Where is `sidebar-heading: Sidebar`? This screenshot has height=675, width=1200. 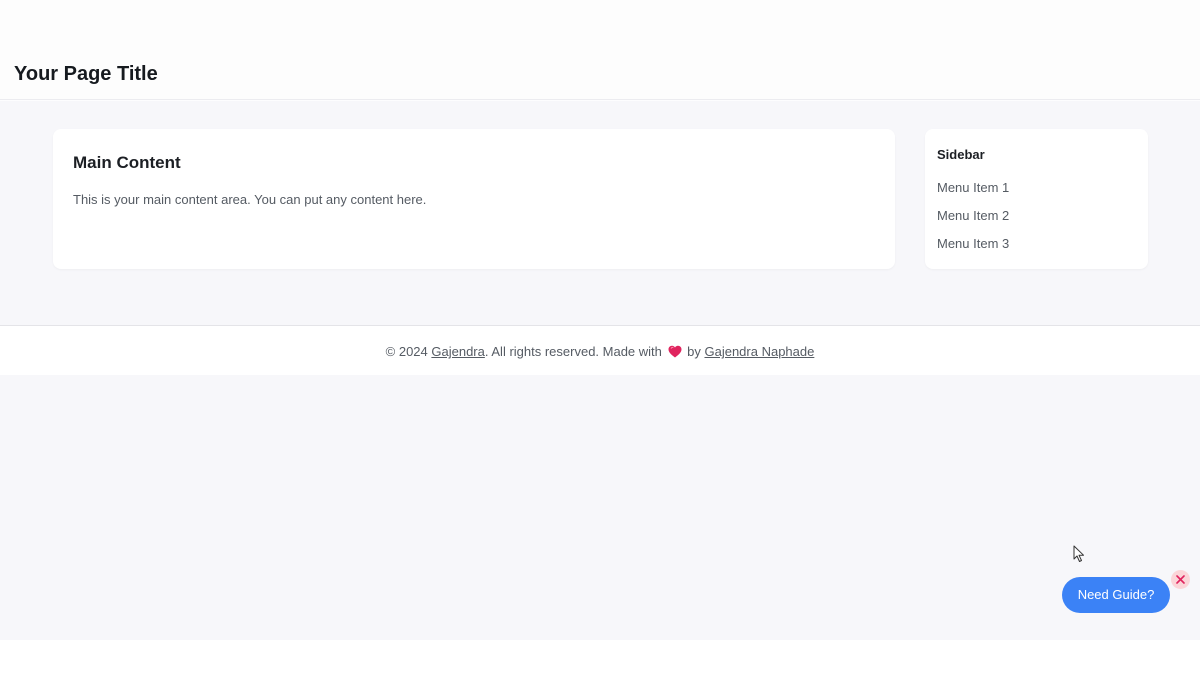
sidebar-heading: Sidebar is located at coordinates (961, 154).